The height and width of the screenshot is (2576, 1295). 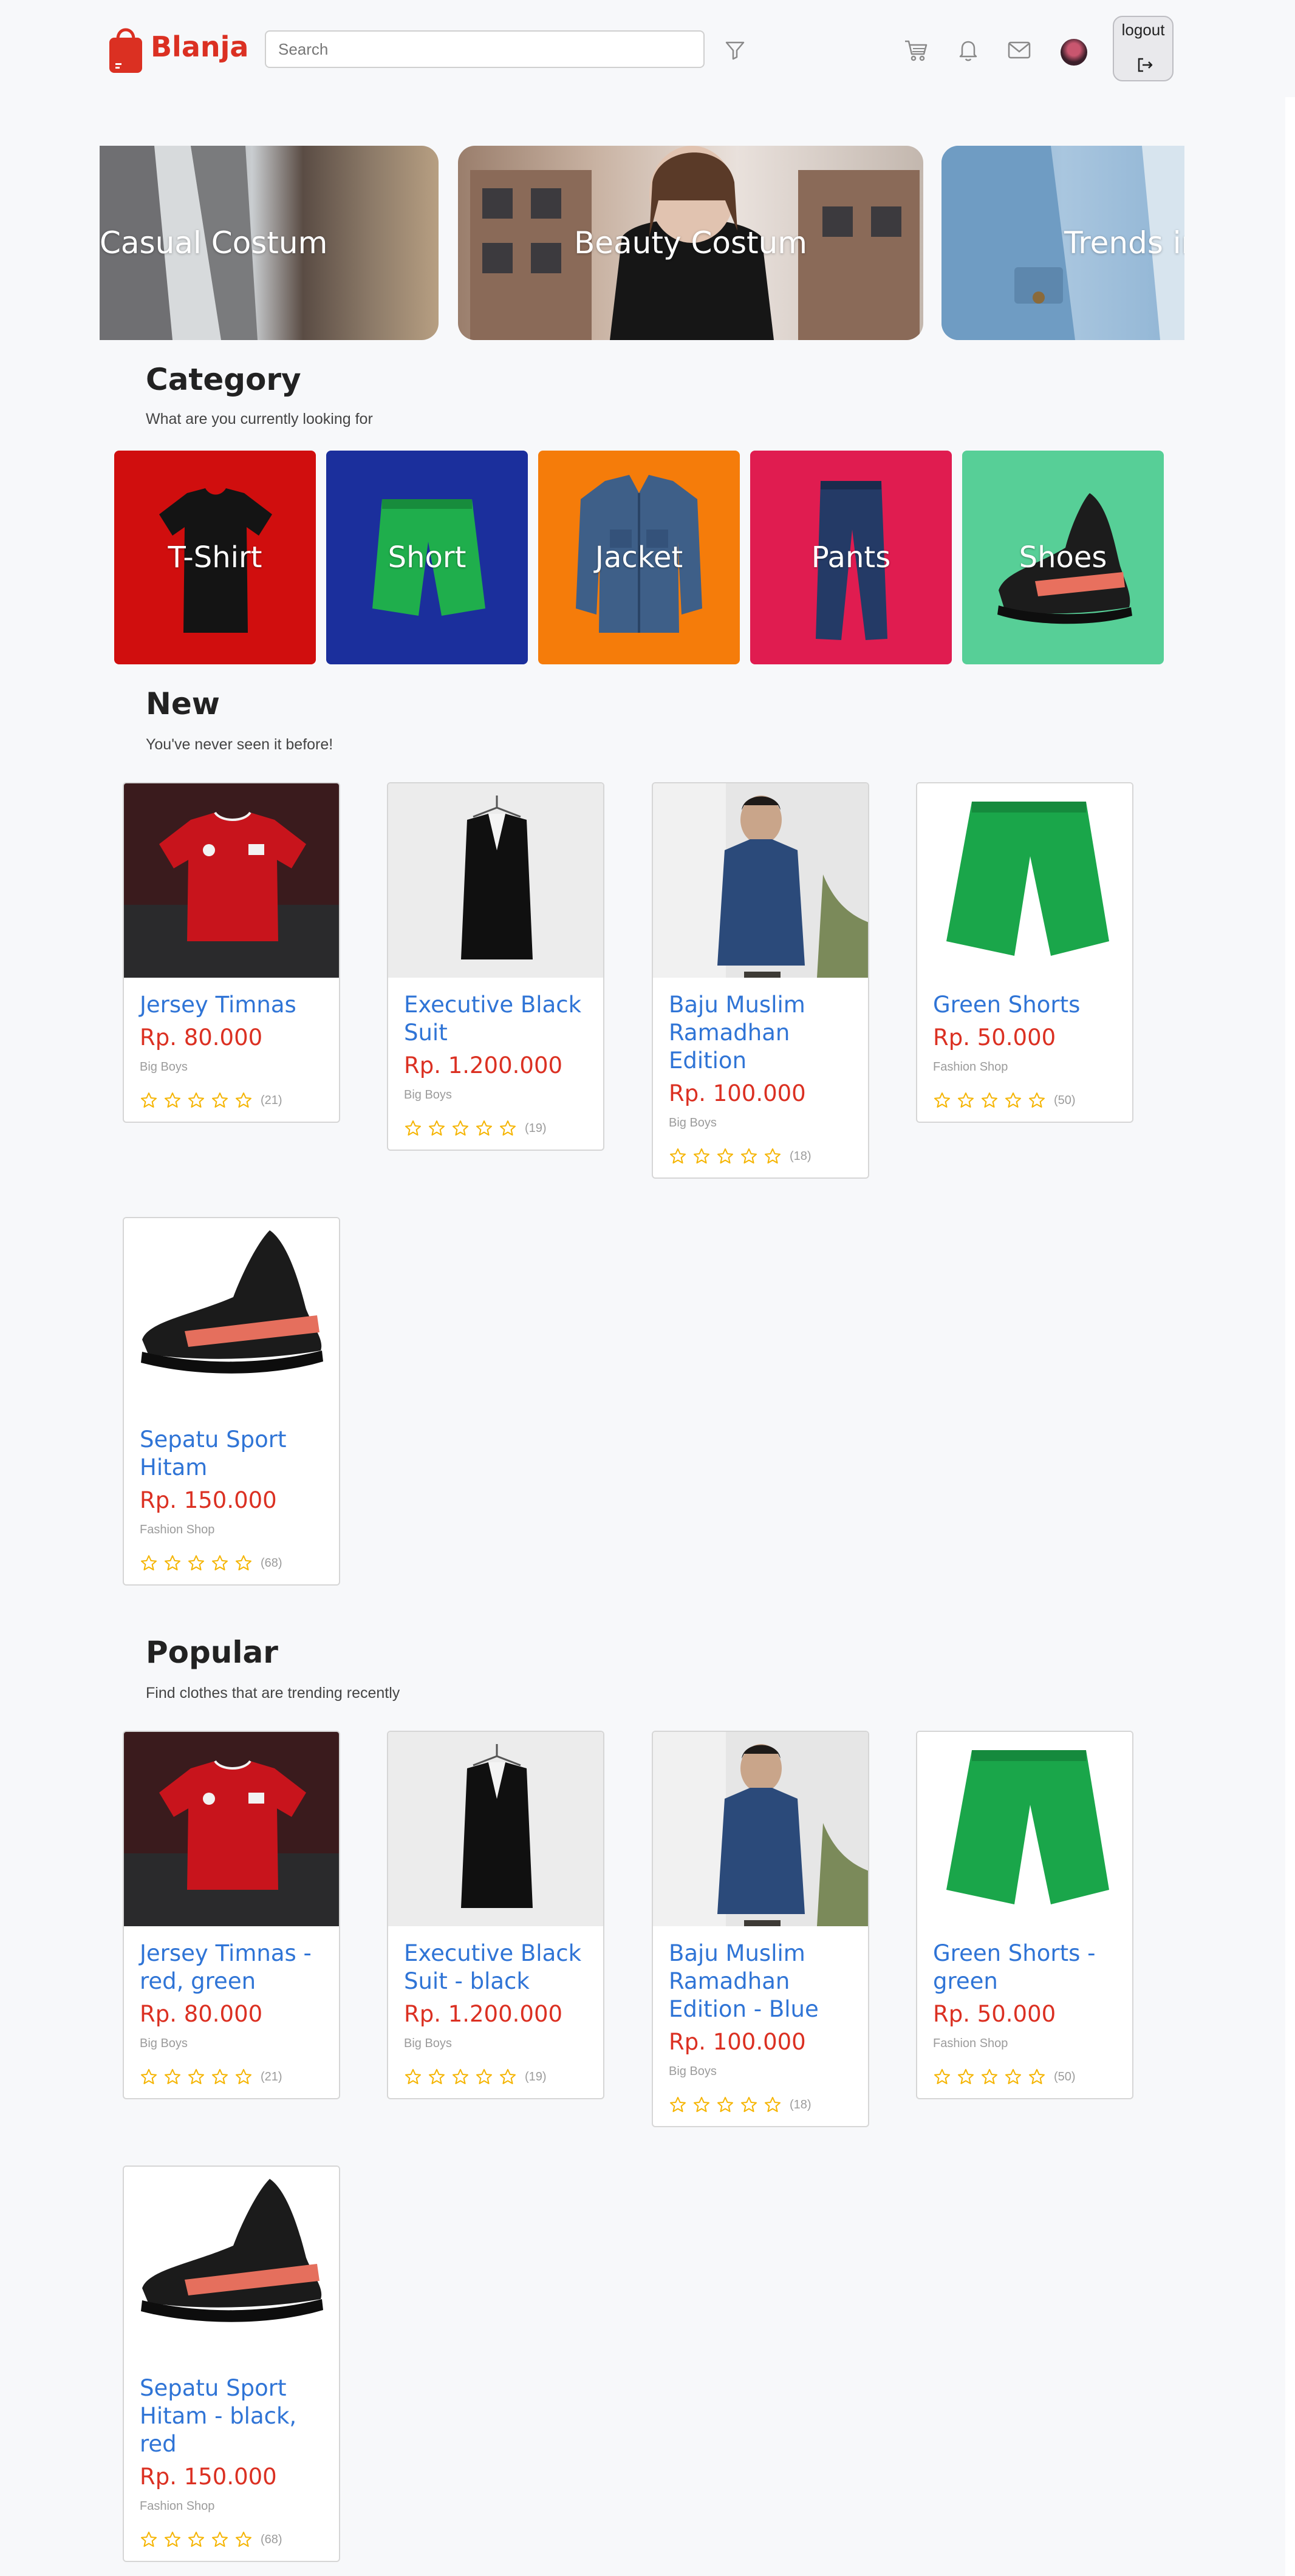 I want to click on brand-logo: Blanja, so click(x=177, y=49).